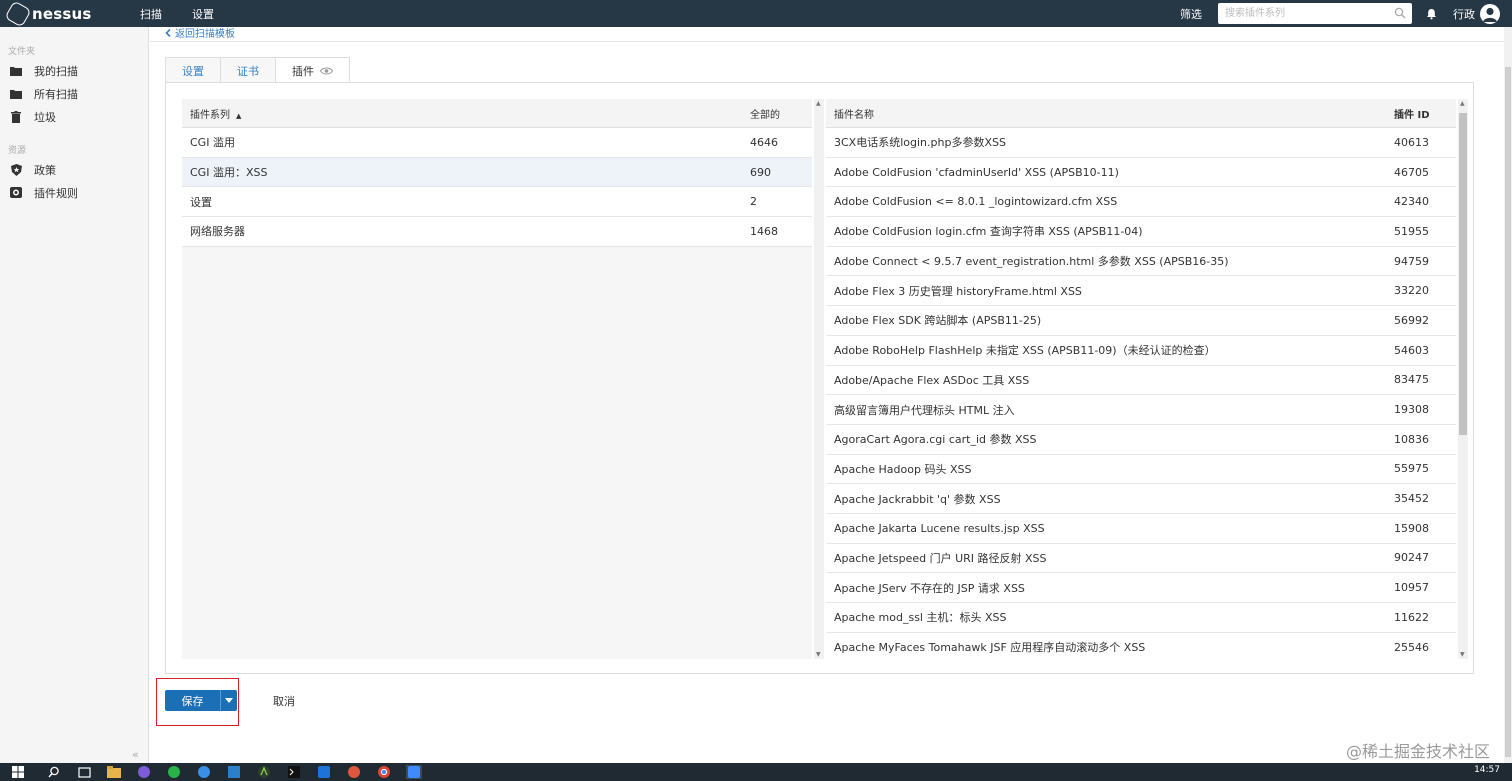 The height and width of the screenshot is (781, 1512). I want to click on plugin-id-cell: 94759, so click(1411, 261).